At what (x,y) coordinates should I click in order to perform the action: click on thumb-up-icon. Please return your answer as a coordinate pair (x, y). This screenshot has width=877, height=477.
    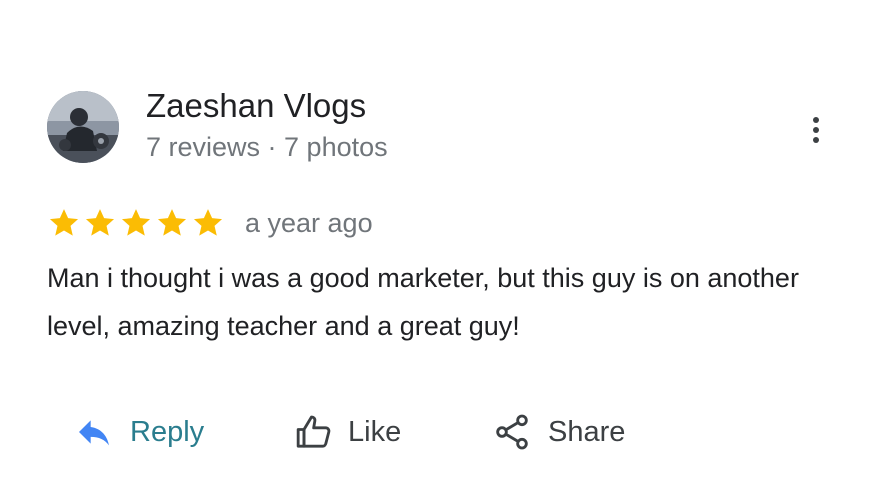
    Looking at the image, I should click on (313, 431).